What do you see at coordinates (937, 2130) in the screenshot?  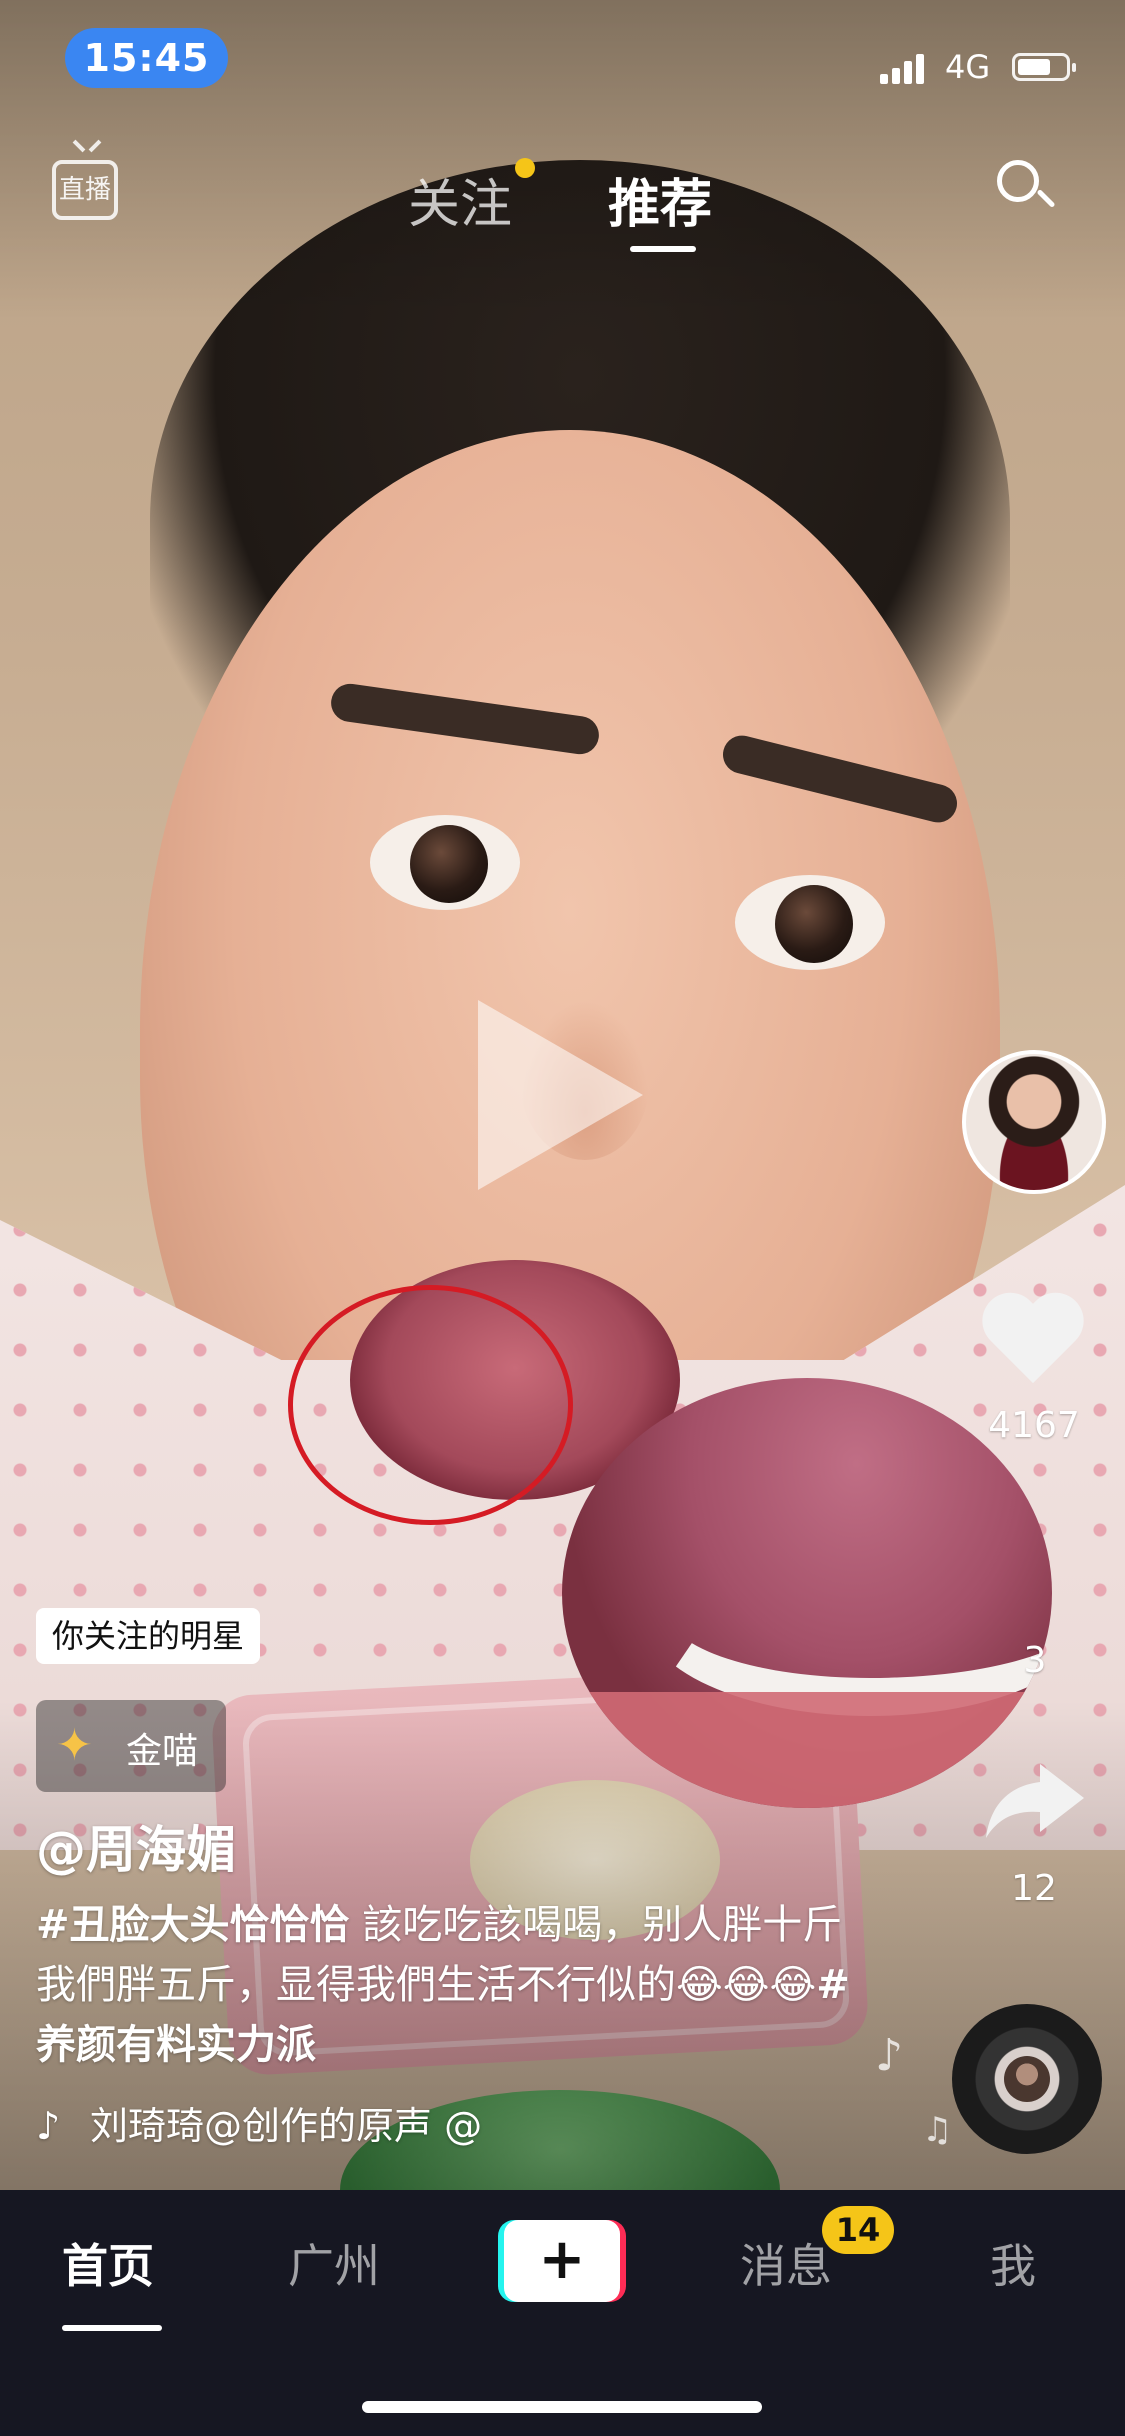 I see `music-note-icon: ♫` at bounding box center [937, 2130].